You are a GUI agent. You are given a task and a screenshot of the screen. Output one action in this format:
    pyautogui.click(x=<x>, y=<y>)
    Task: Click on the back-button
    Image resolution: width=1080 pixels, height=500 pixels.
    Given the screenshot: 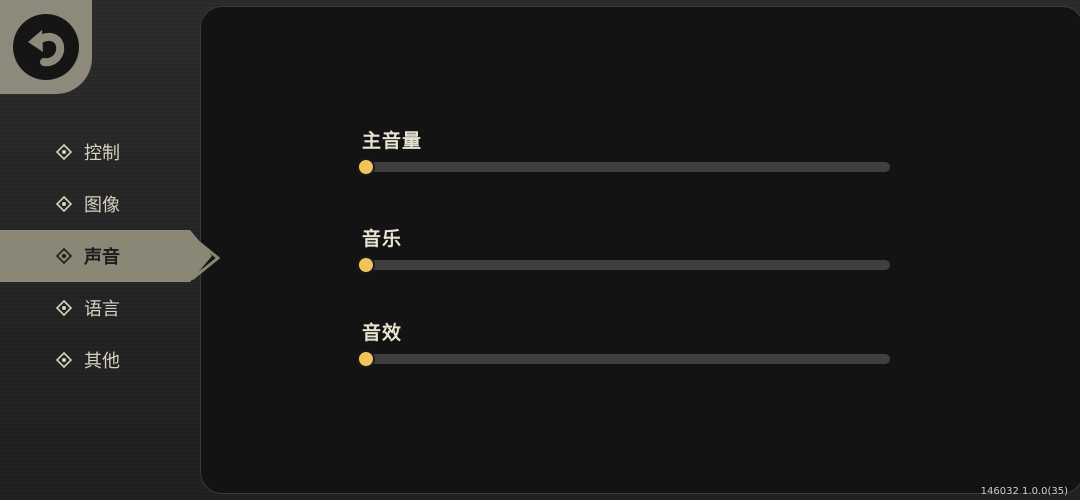 What is the action you would take?
    pyautogui.click(x=47, y=48)
    